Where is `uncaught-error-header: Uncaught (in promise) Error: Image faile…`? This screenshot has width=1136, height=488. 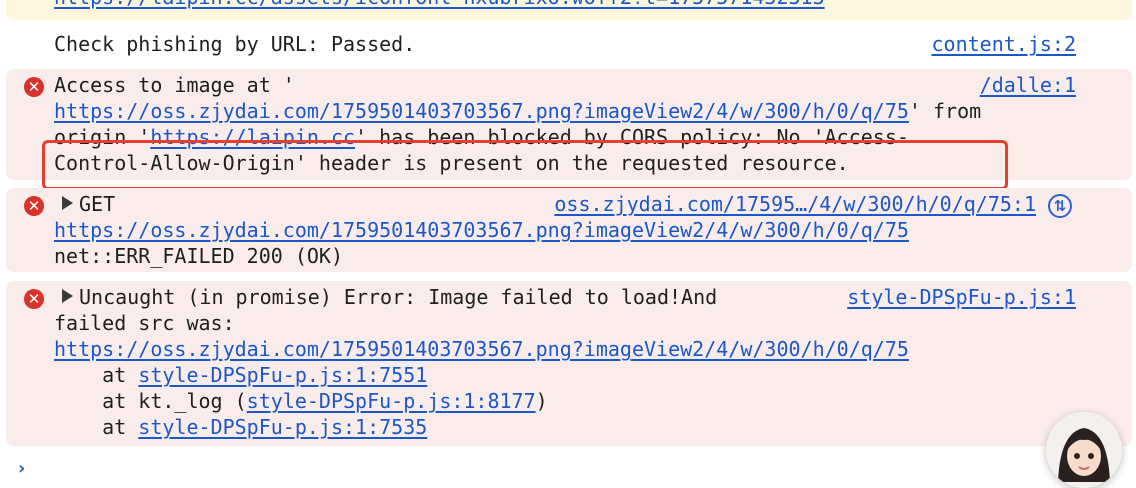 uncaught-error-header: Uncaught (in promise) Error: Image faile… is located at coordinates (389, 297).